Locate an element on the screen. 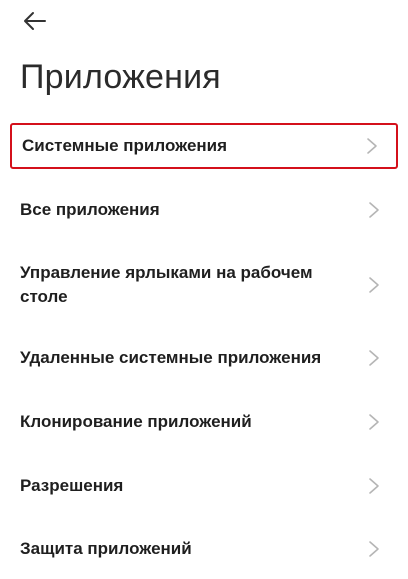 The image size is (408, 579). menu-item-deleted-system-apps: Удаленные системные приложения is located at coordinates (204, 358).